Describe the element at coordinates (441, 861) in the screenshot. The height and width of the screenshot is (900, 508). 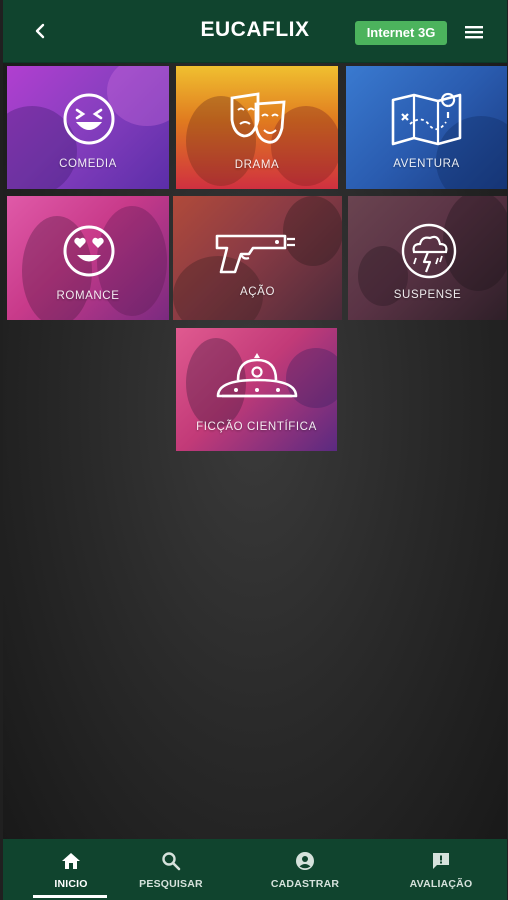
I see `feedback-icon` at that location.